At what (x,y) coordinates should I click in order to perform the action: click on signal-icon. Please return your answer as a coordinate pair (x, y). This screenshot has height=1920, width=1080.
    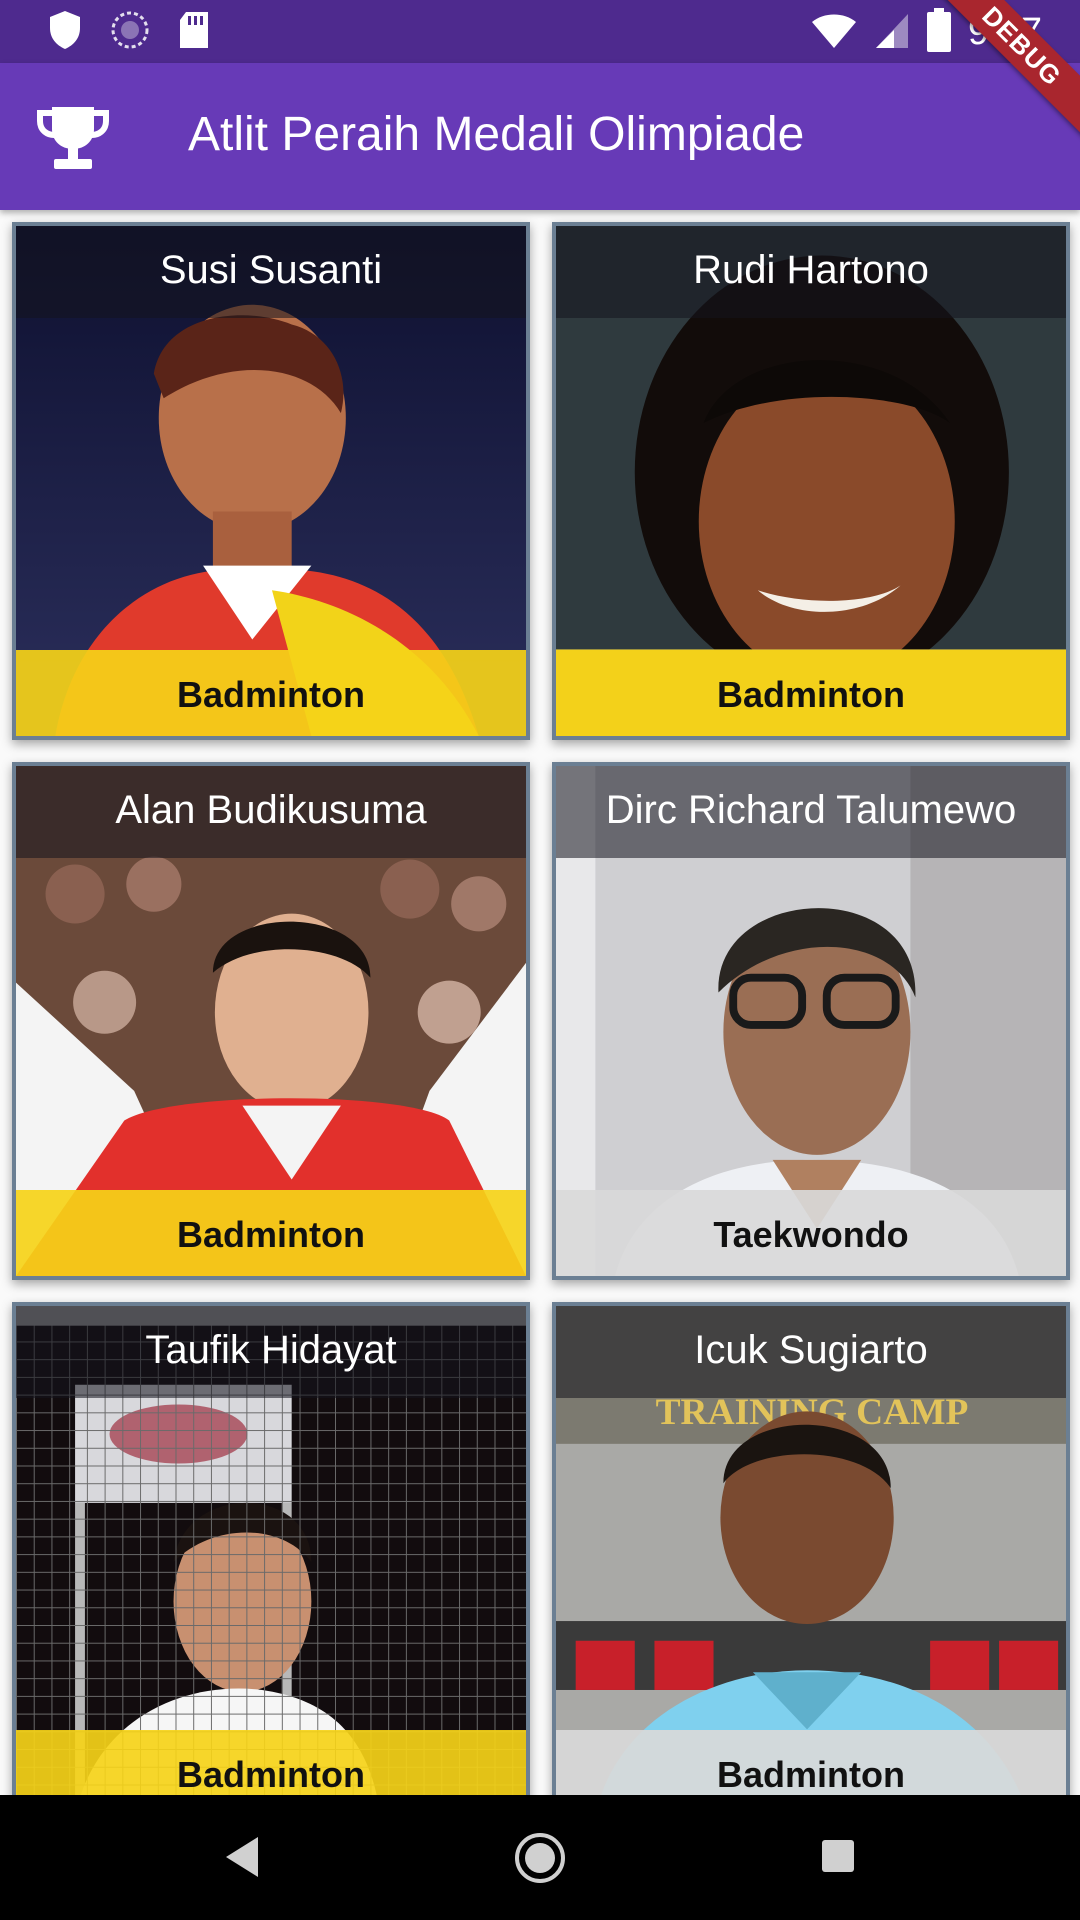
    Looking at the image, I should click on (892, 32).